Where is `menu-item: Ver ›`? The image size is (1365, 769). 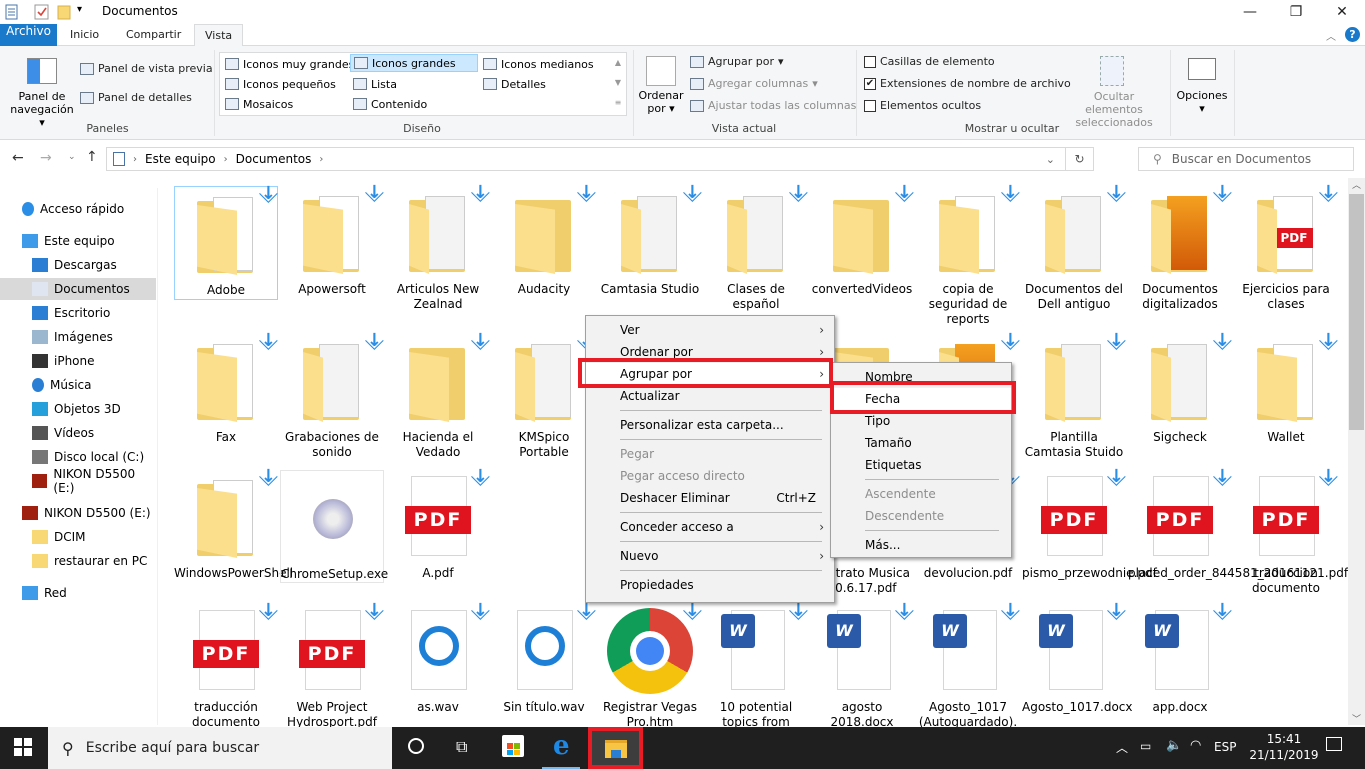 menu-item: Ver › is located at coordinates (710, 330).